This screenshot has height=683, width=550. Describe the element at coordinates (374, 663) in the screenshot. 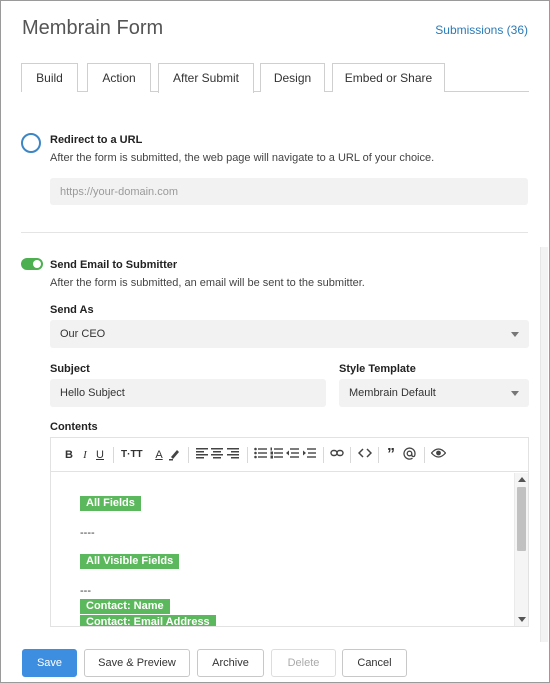

I see `cancel-button: Cancel` at that location.